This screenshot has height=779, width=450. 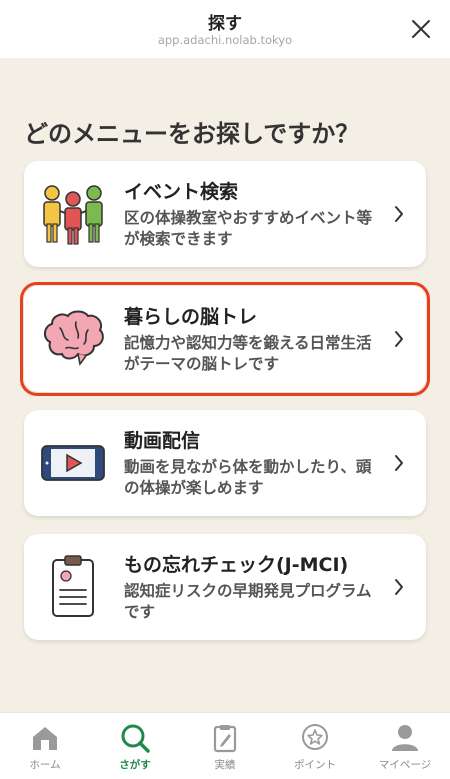 I want to click on header-bar: 探す app.adachi.nolab.tokyo, so click(x=225, y=29).